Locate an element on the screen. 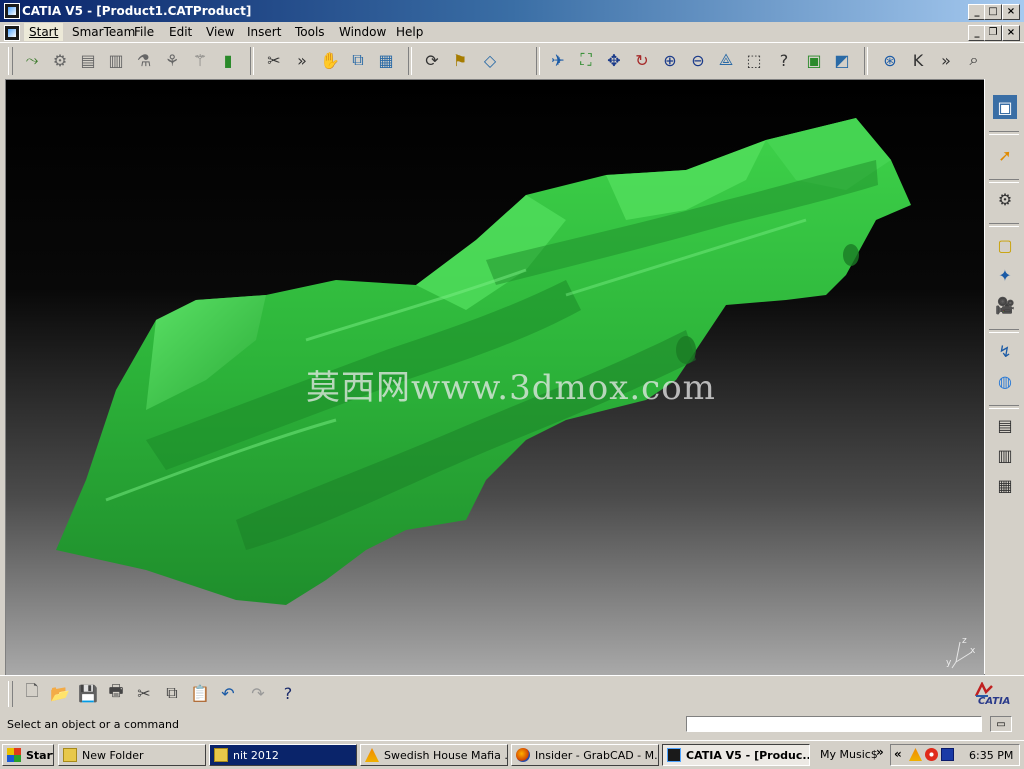 This screenshot has width=1024, height=769. axis-compass: z x y is located at coordinates (961, 653).